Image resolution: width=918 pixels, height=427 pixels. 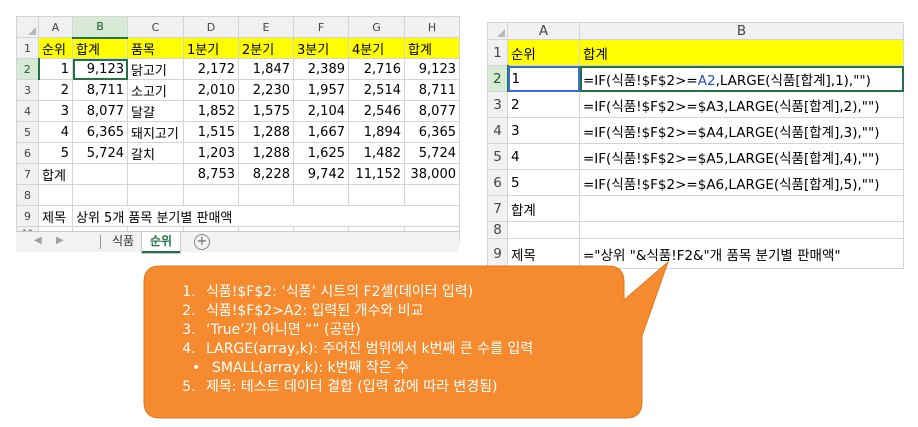 What do you see at coordinates (409, 311) in the screenshot?
I see `callout-item: 식품!$F$2>A2: 입력된 개수와 비교` at bounding box center [409, 311].